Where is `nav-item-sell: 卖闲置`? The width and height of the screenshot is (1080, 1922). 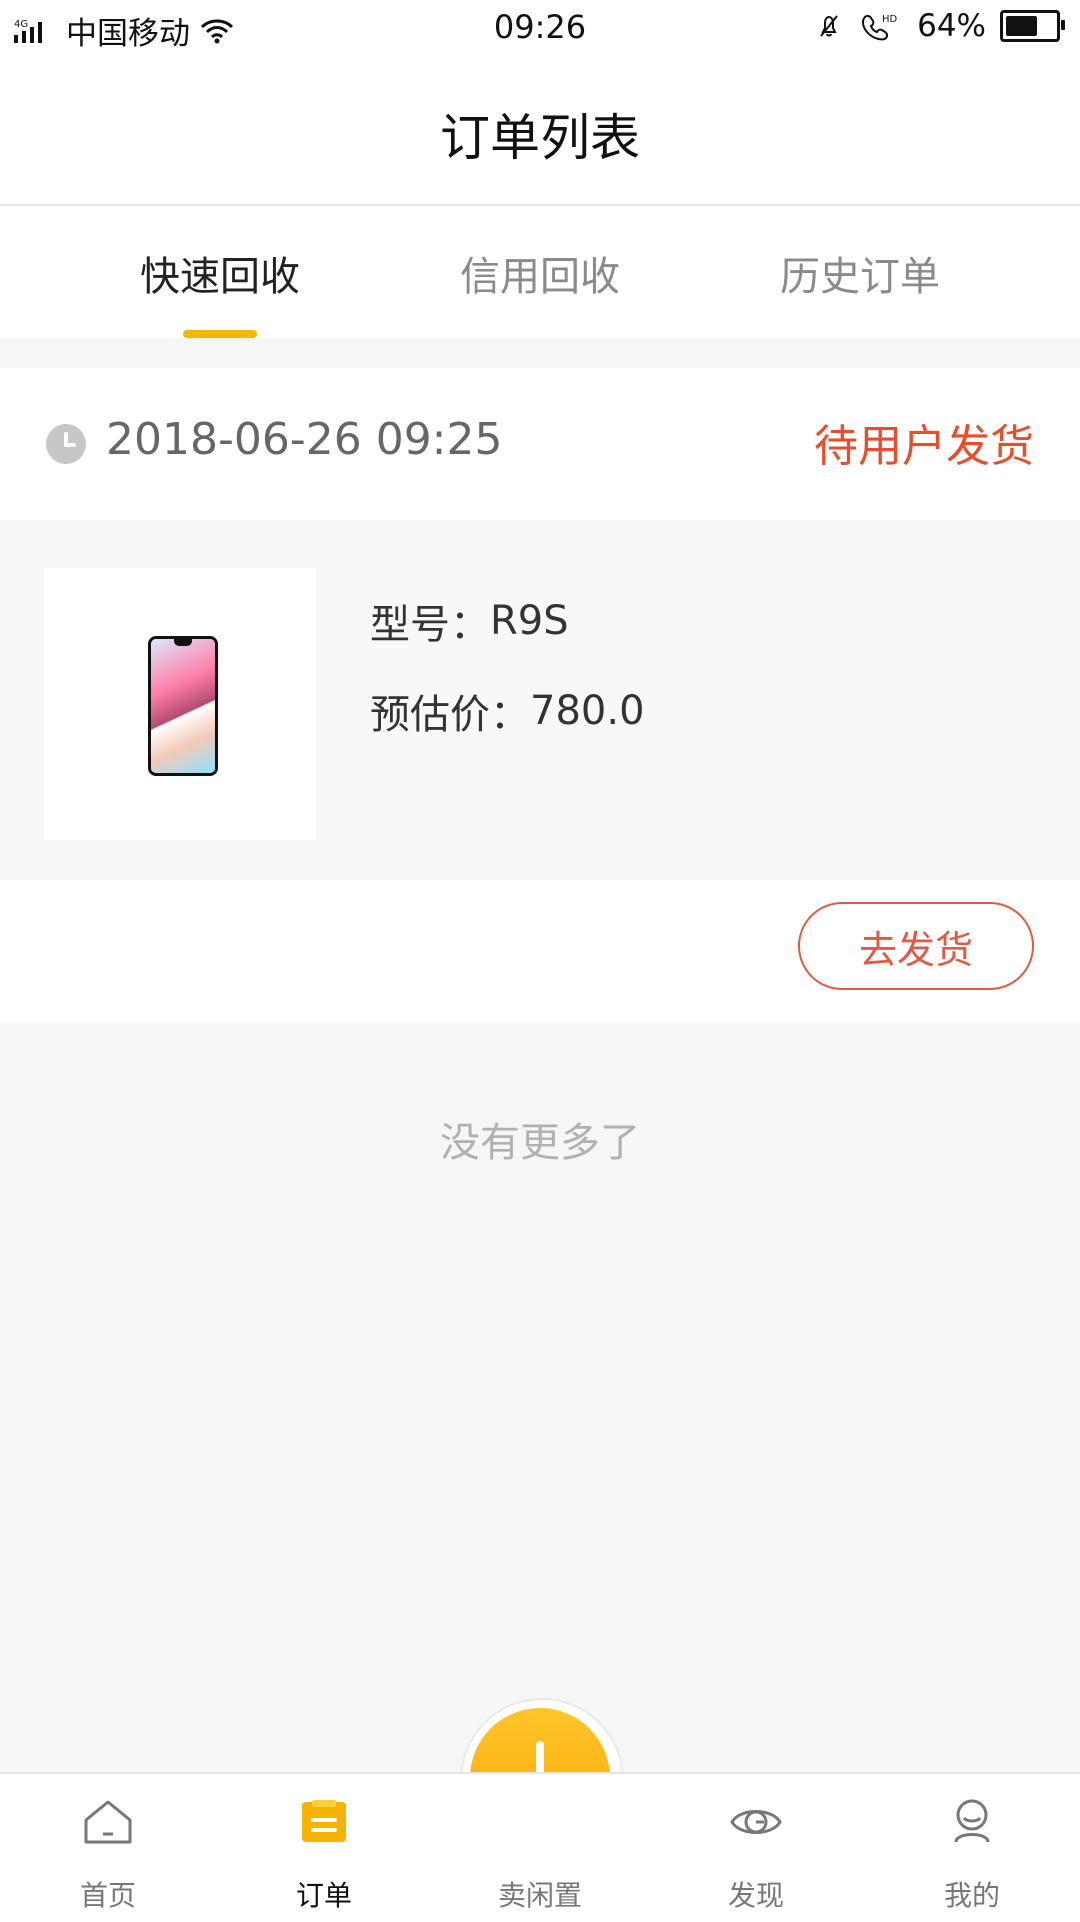 nav-item-sell: 卖闲置 is located at coordinates (540, 1848).